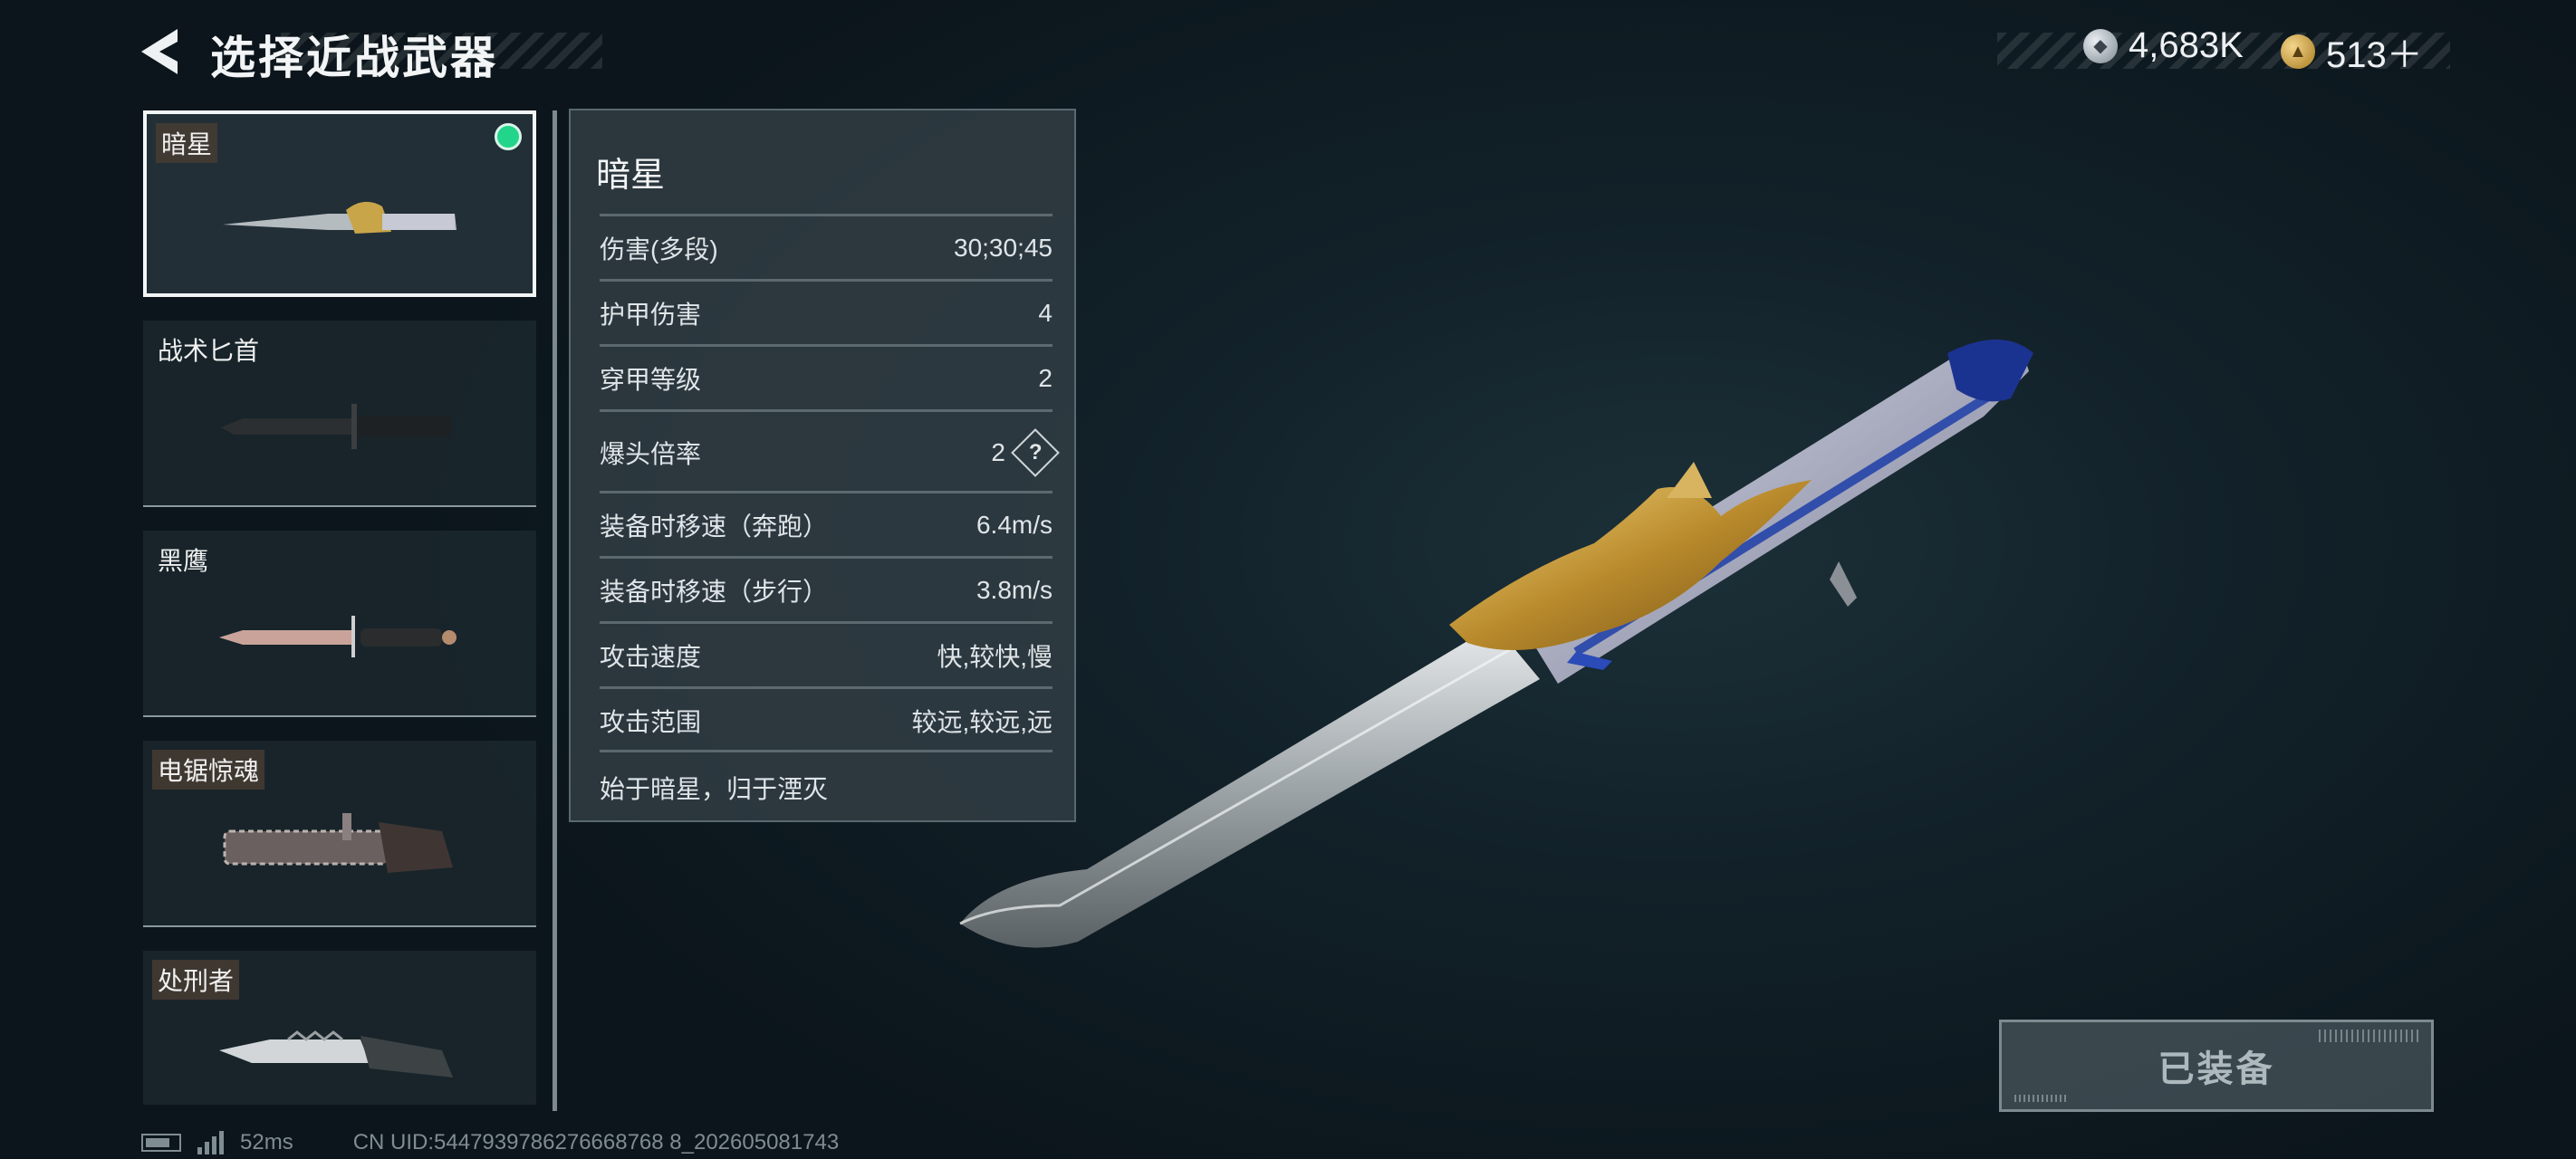  What do you see at coordinates (183, 561) in the screenshot?
I see `weapon-card-label: 黑鹰` at bounding box center [183, 561].